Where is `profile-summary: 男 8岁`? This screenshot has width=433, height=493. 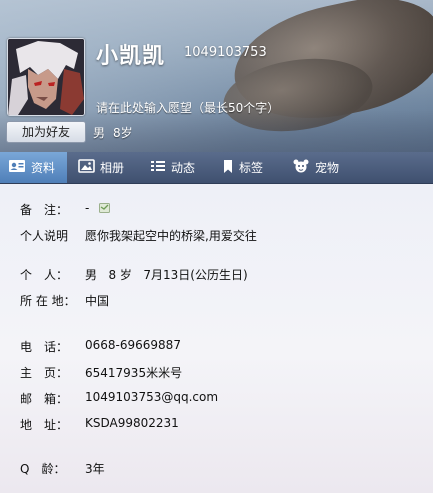 profile-summary: 男 8岁 is located at coordinates (117, 132).